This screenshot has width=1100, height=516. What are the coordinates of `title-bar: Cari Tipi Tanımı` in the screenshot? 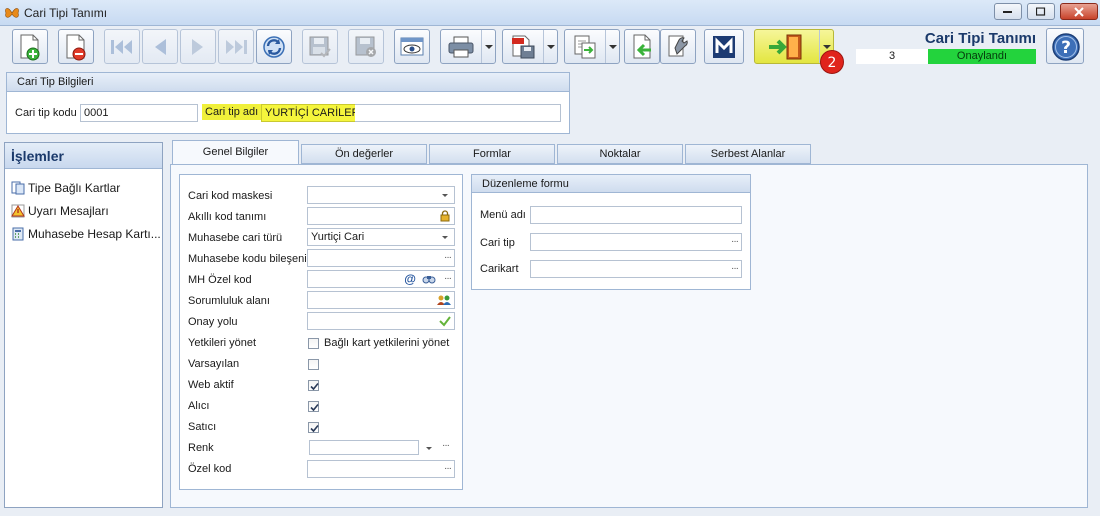 It's located at (550, 13).